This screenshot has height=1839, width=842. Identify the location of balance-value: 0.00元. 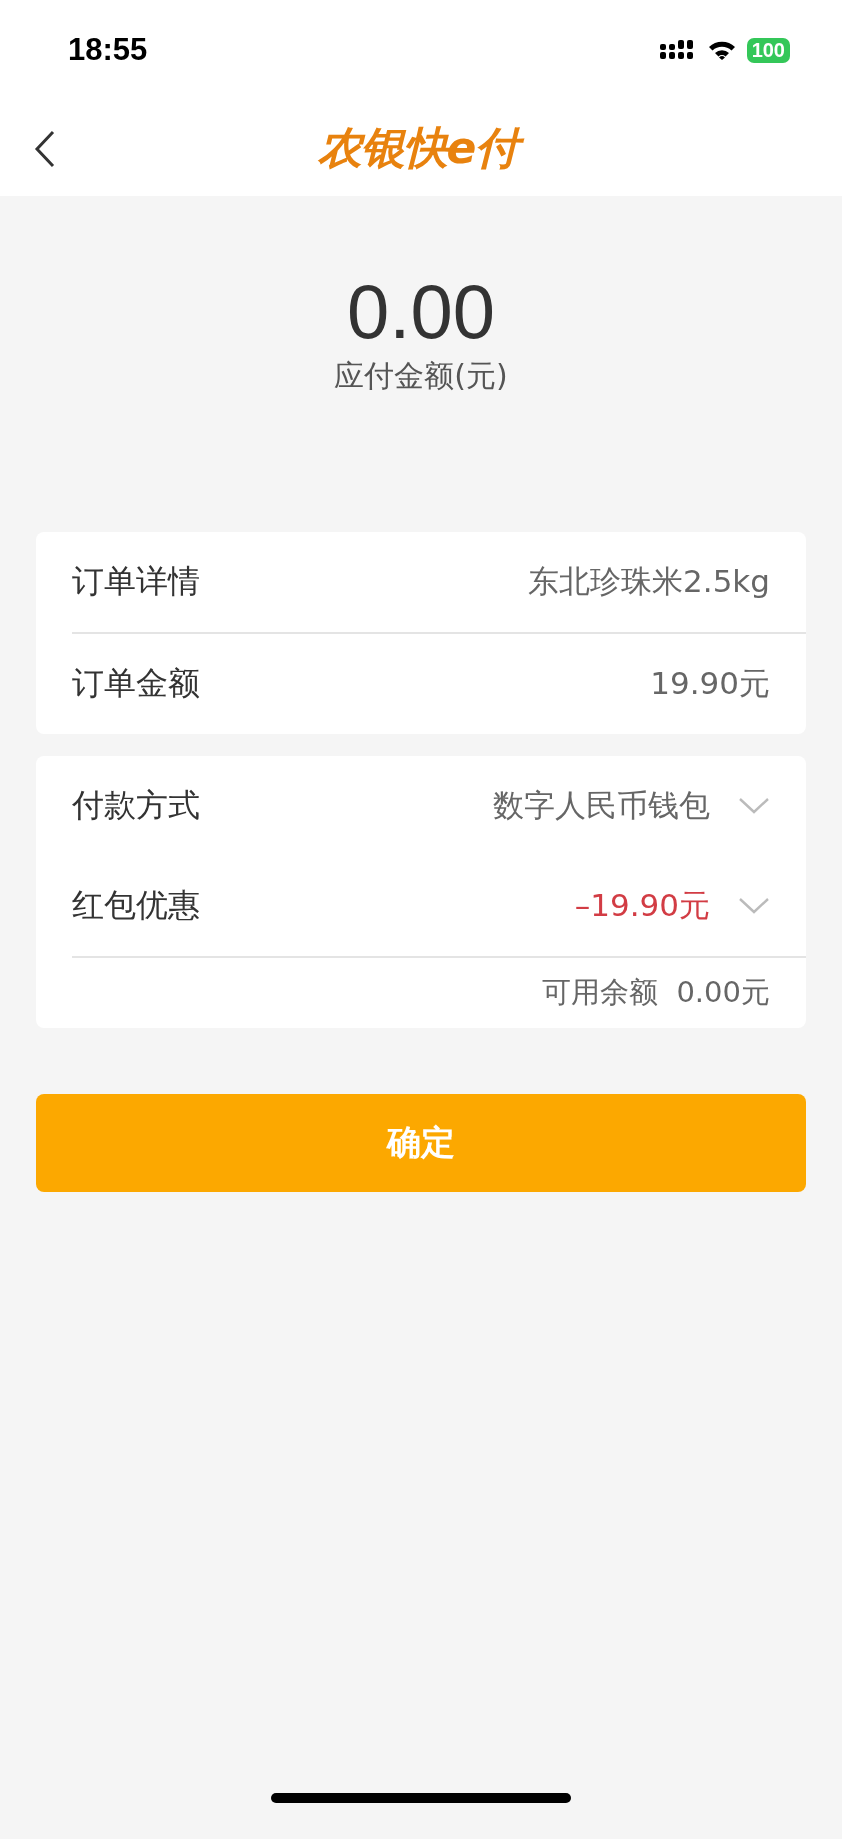
(723, 992).